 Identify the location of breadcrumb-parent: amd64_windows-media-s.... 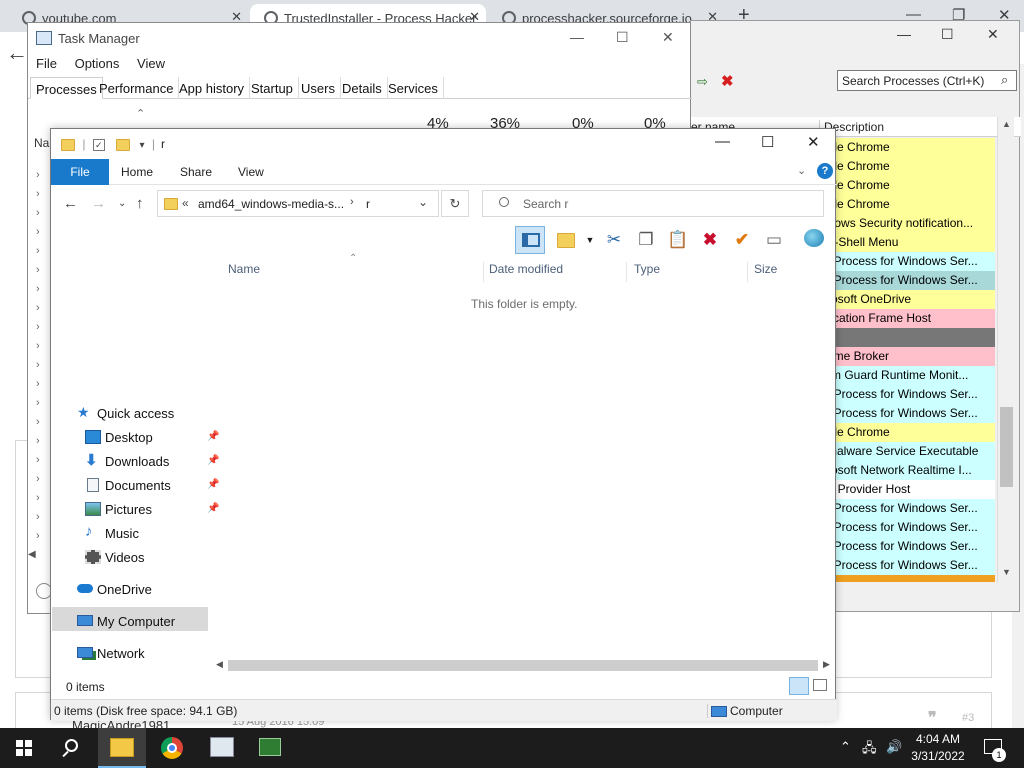
(271, 204).